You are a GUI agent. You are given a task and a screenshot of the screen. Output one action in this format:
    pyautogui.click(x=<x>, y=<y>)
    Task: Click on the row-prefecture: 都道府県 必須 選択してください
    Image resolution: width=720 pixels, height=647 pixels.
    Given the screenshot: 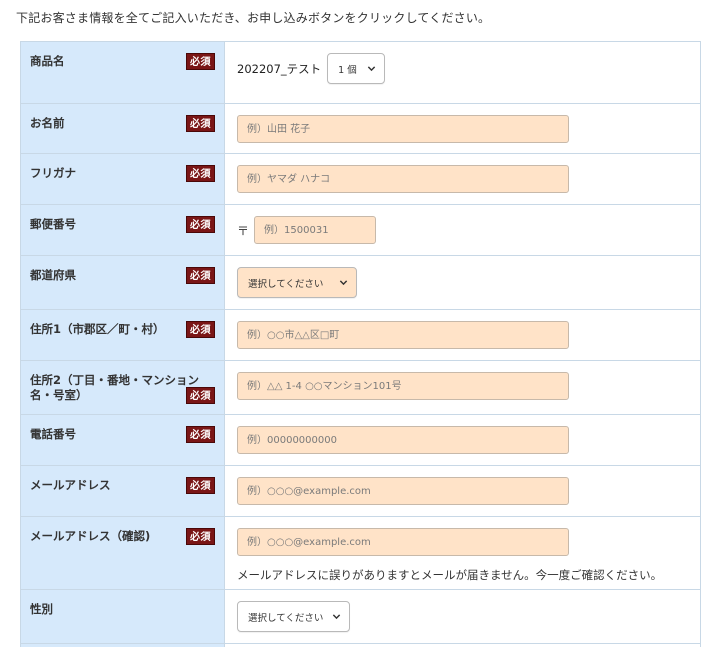 What is the action you would take?
    pyautogui.click(x=360, y=283)
    